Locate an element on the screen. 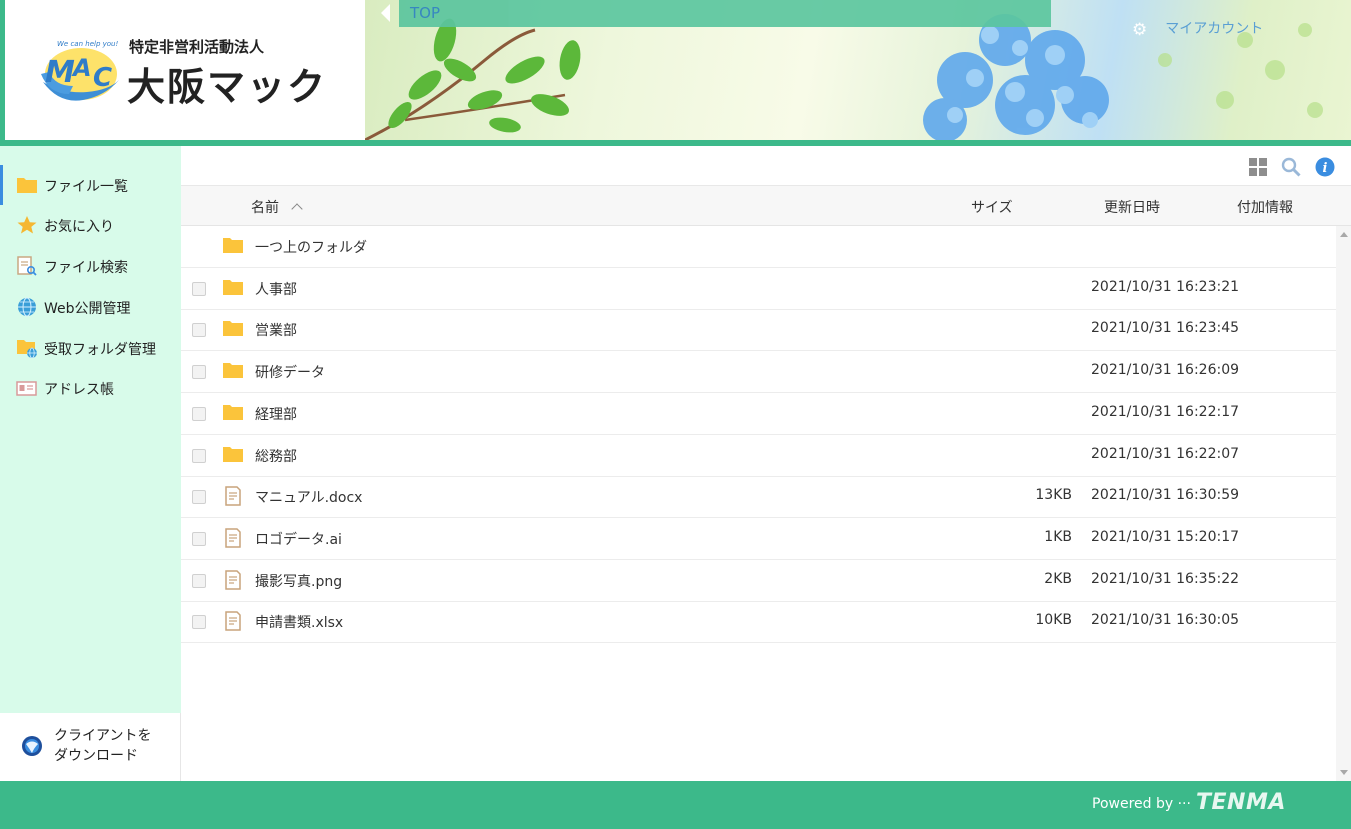 The image size is (1351, 829). table-row: 総務部 2021/10/31 16:22:07 is located at coordinates (758, 456).